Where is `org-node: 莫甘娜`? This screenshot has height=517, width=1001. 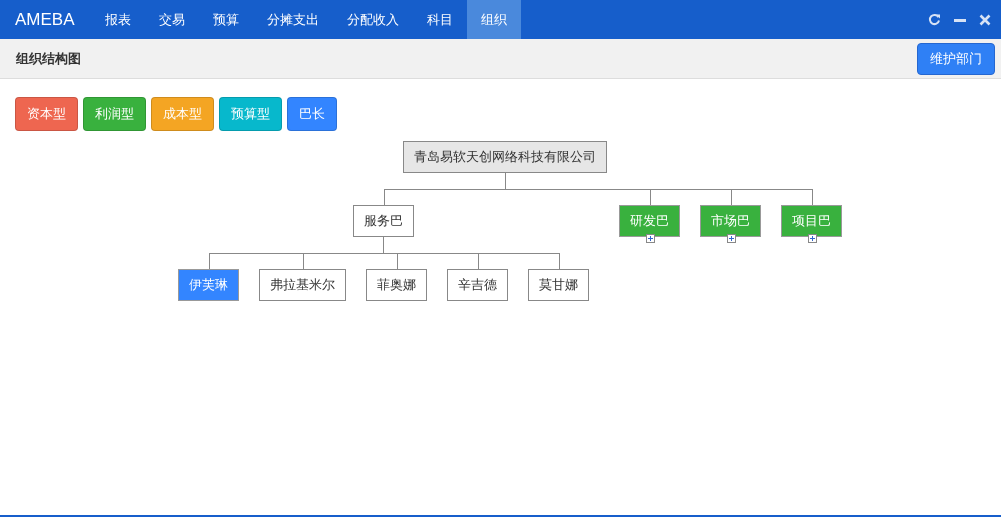 org-node: 莫甘娜 is located at coordinates (558, 285).